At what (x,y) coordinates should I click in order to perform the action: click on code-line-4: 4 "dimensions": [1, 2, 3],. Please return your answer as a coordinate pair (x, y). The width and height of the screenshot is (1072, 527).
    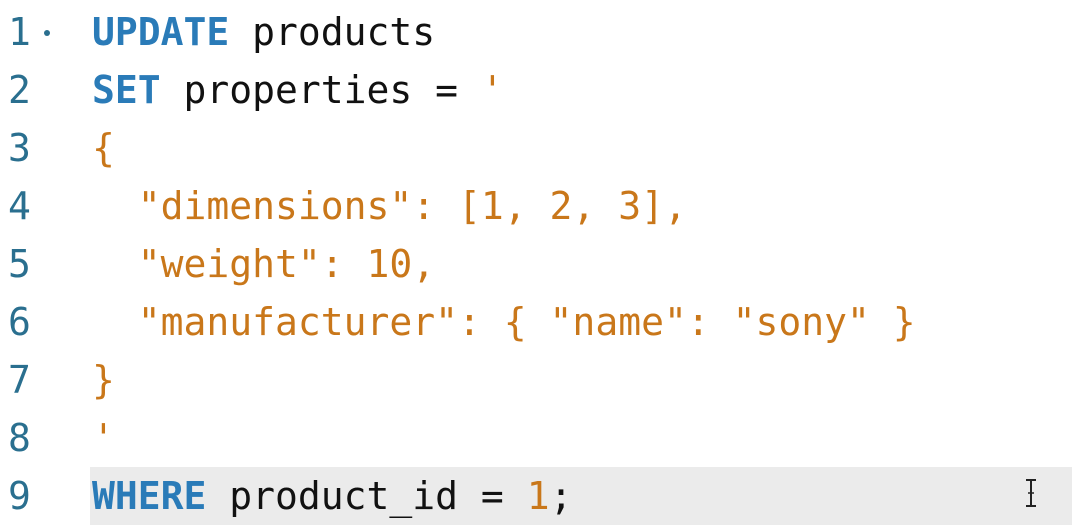
    Looking at the image, I should click on (536, 206).